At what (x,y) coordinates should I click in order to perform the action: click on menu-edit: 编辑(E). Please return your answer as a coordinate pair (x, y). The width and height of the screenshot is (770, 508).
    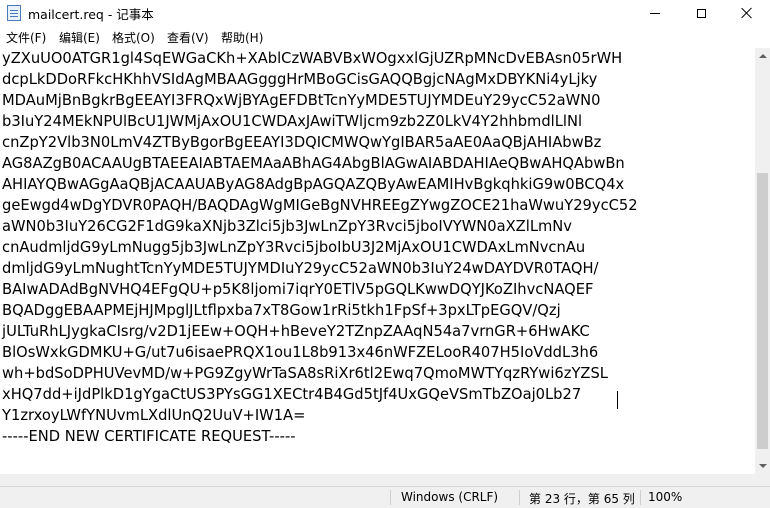
    Looking at the image, I should click on (79, 37).